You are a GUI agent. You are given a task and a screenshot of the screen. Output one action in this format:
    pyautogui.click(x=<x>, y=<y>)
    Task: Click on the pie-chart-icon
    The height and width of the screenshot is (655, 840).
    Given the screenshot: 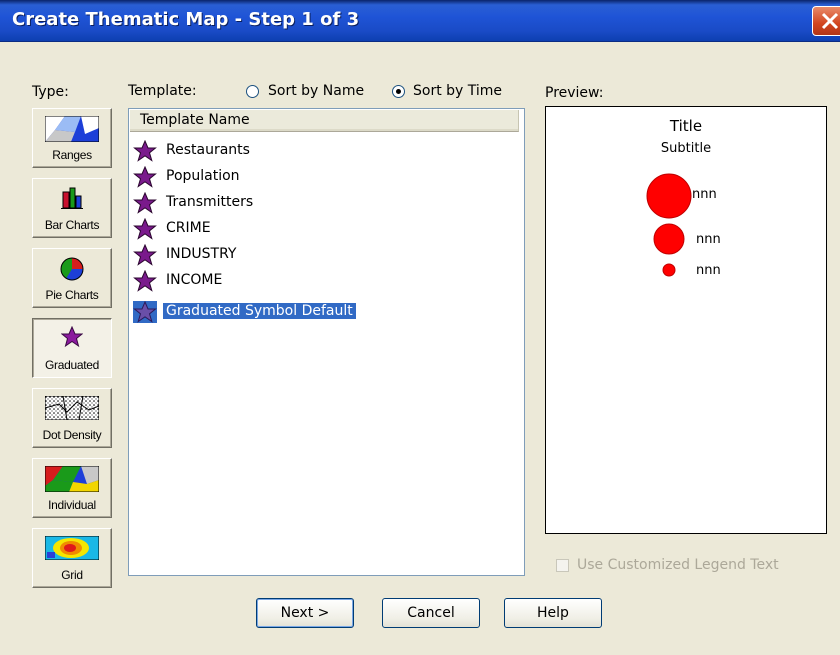 What is the action you would take?
    pyautogui.click(x=72, y=269)
    